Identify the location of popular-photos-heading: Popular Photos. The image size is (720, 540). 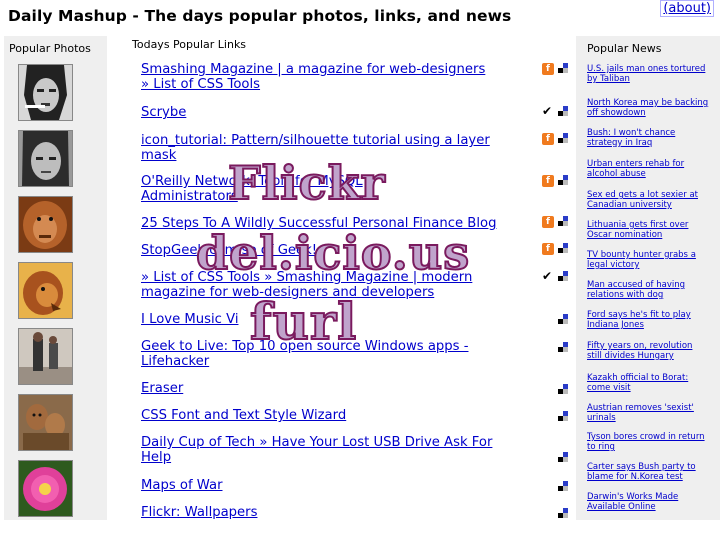
(50, 48).